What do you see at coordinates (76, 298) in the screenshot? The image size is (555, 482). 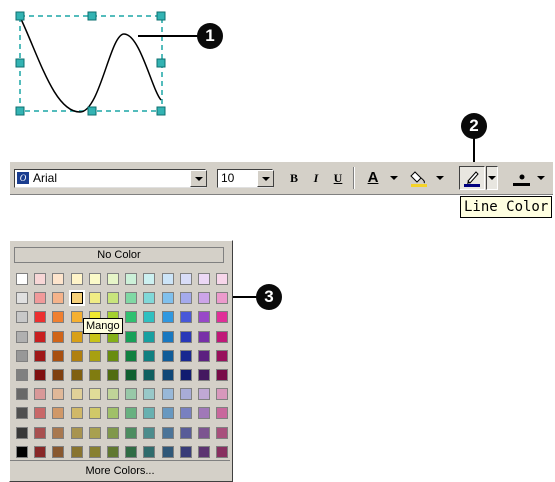 I see `color-swatch-mango` at bounding box center [76, 298].